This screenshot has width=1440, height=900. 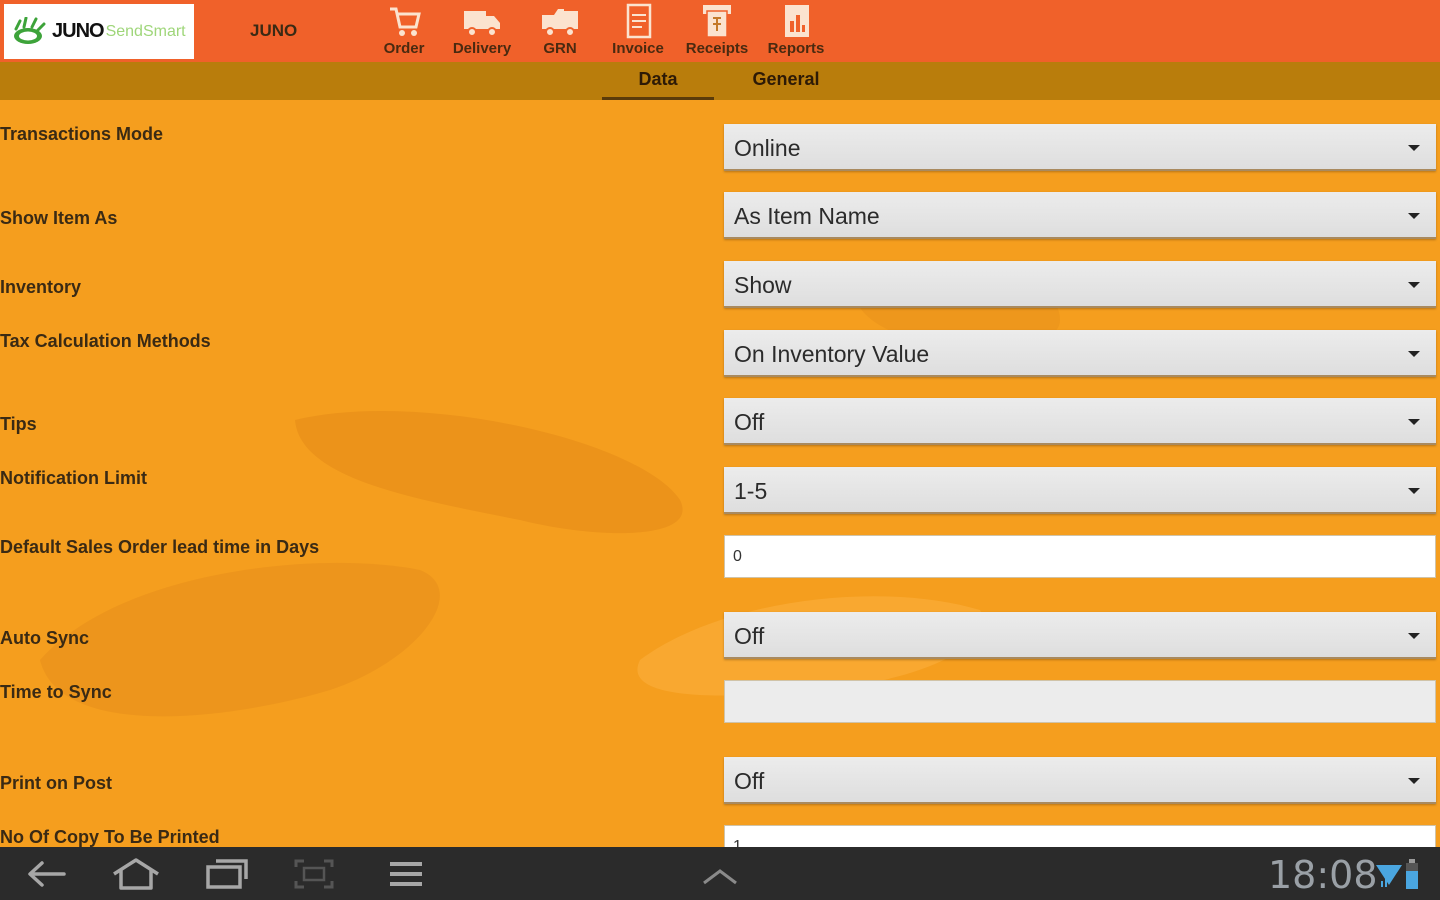 What do you see at coordinates (751, 491) in the screenshot?
I see `dropdown-value: 1-5` at bounding box center [751, 491].